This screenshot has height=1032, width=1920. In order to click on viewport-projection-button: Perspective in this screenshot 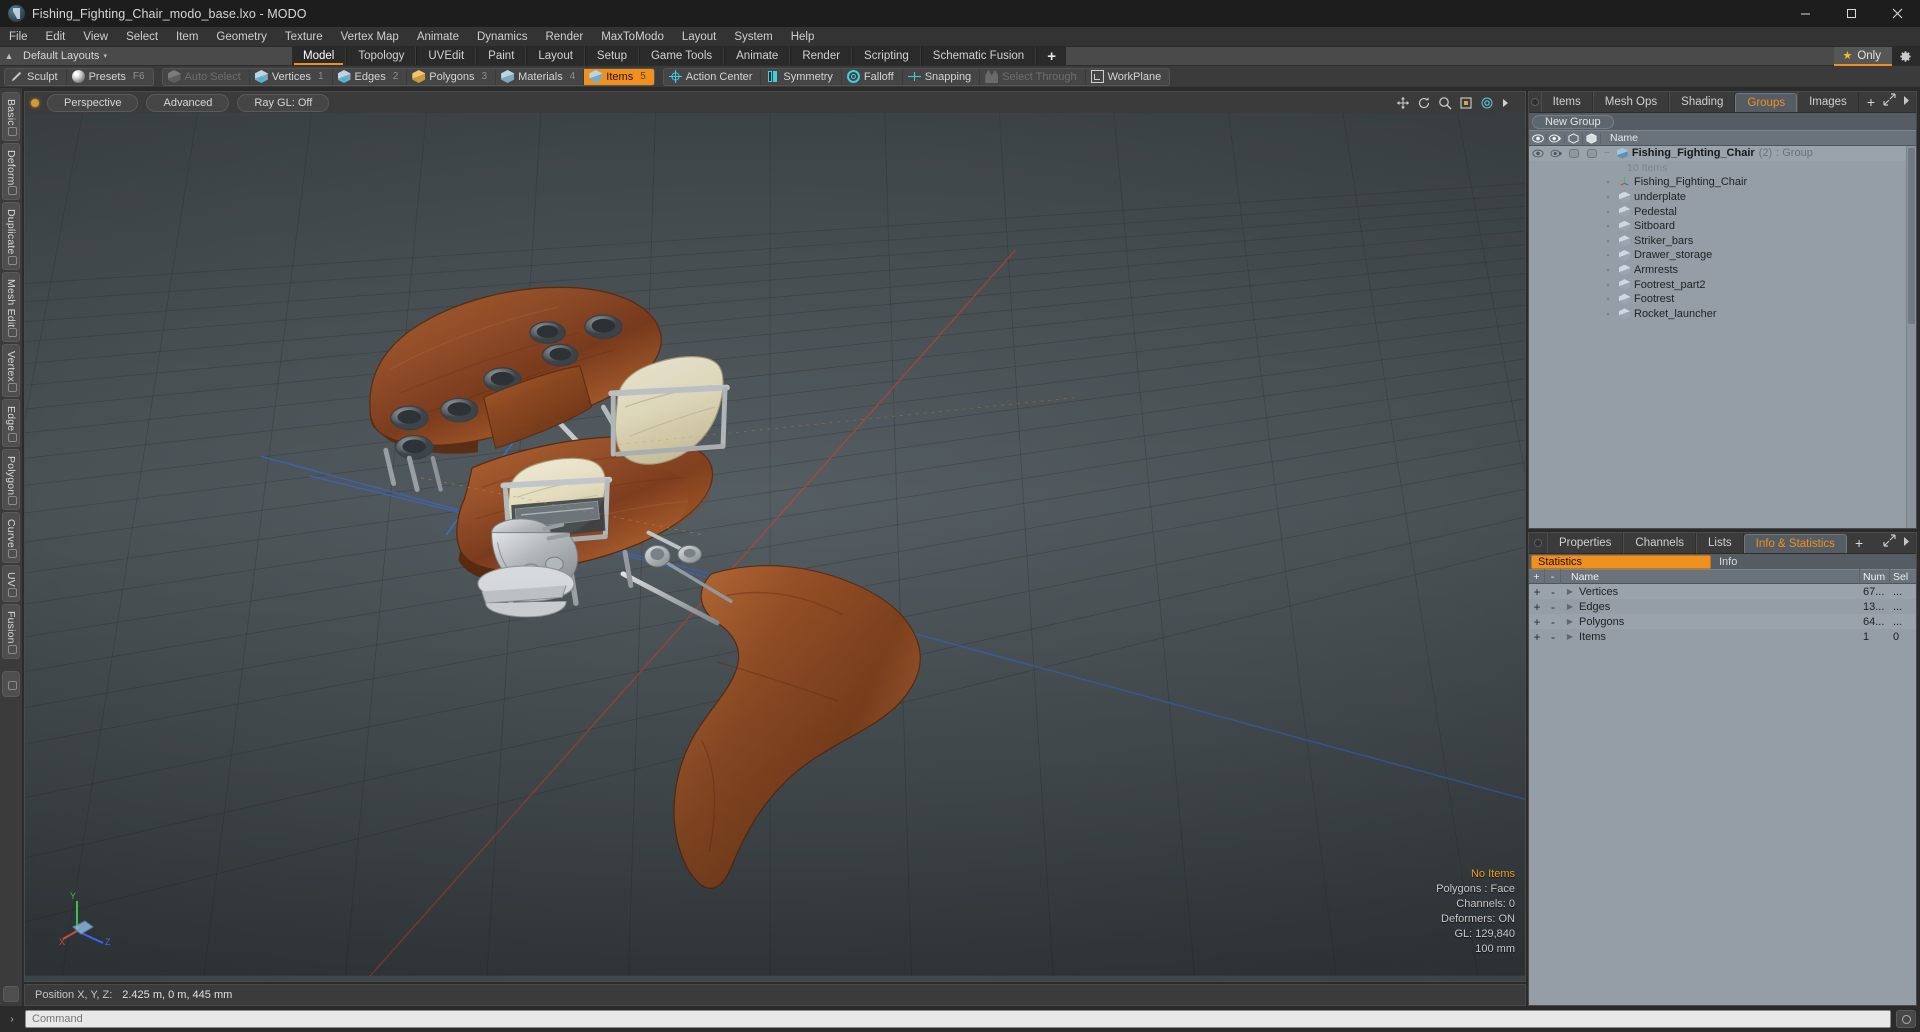, I will do `click(93, 102)`.